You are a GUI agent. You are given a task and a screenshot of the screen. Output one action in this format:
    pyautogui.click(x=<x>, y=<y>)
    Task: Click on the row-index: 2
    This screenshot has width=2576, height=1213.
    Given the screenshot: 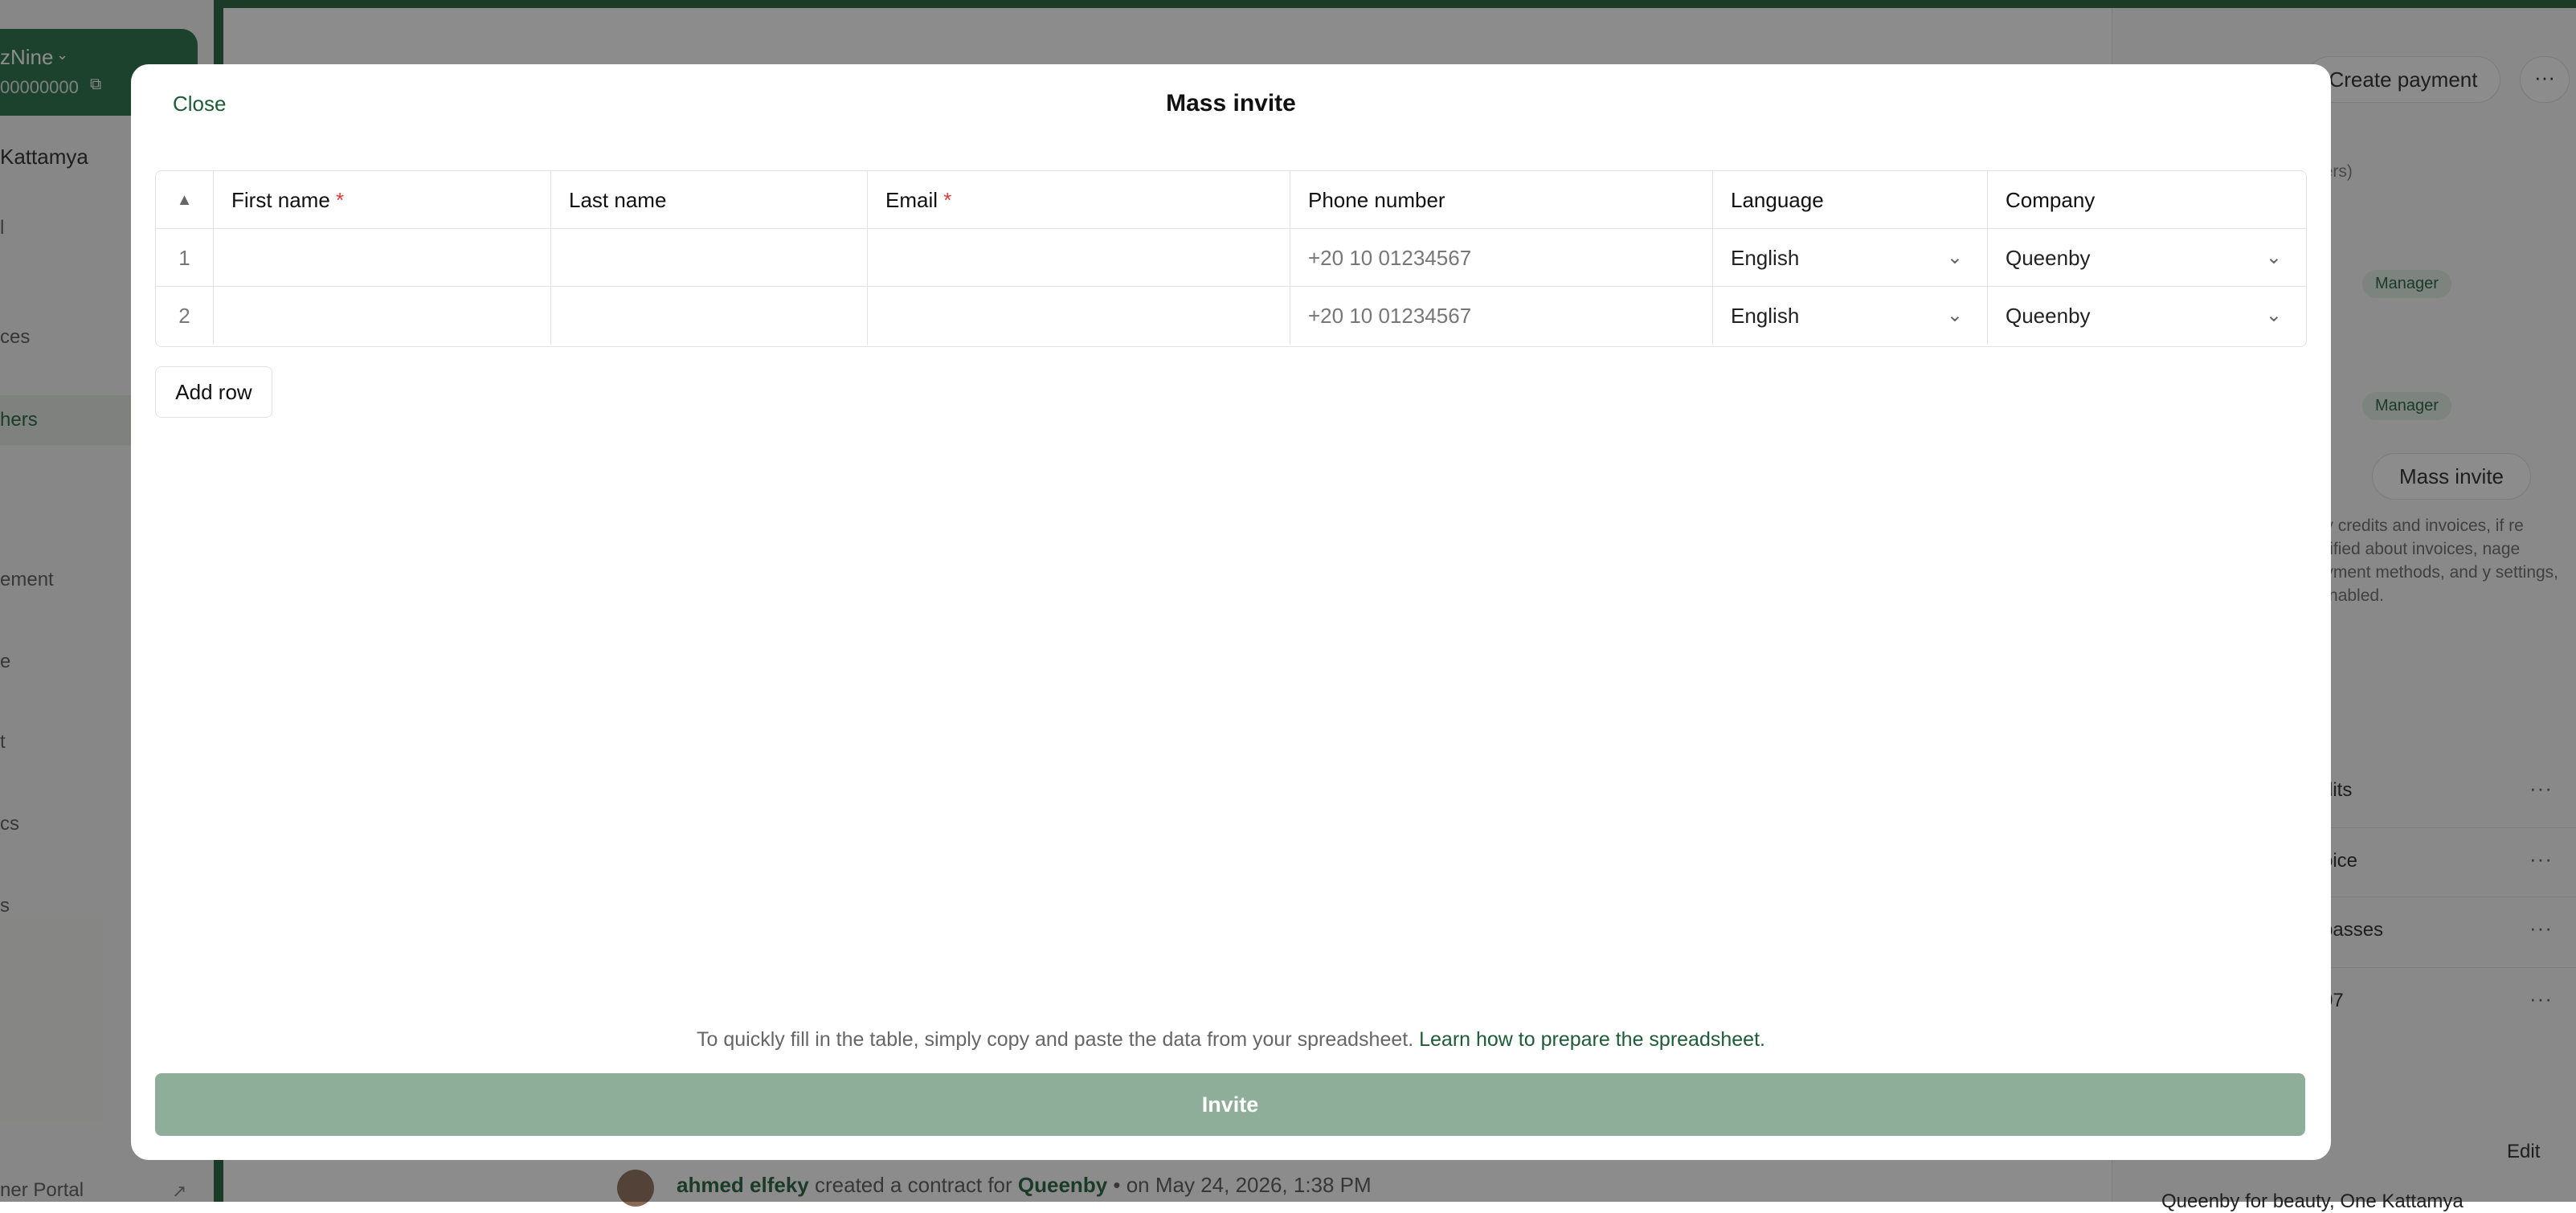 What is the action you would take?
    pyautogui.click(x=185, y=316)
    